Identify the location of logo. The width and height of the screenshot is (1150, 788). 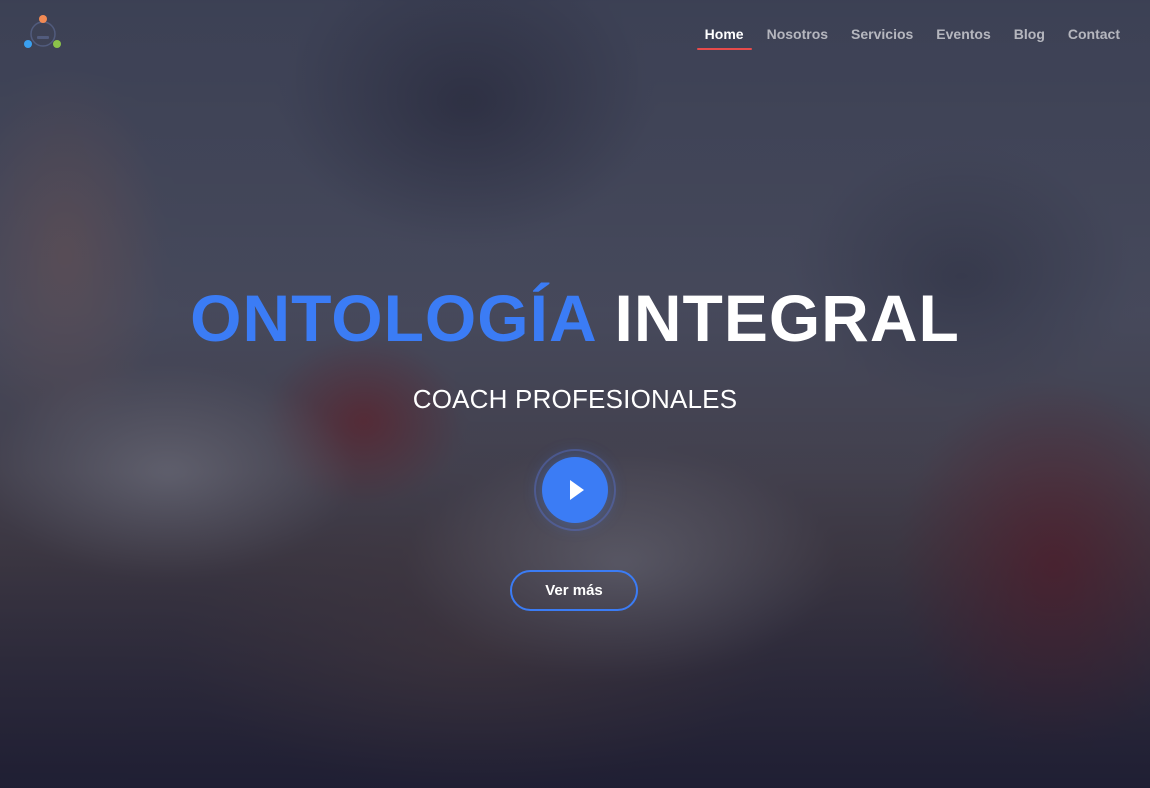
(43, 32).